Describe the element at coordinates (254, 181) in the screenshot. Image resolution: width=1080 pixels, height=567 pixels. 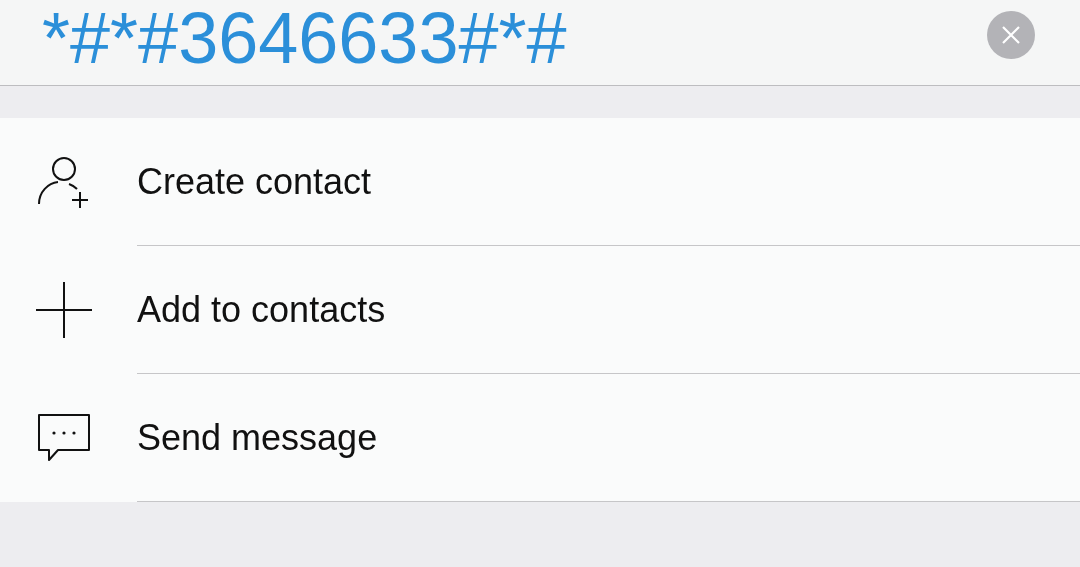
I see `action-item: Create contact` at that location.